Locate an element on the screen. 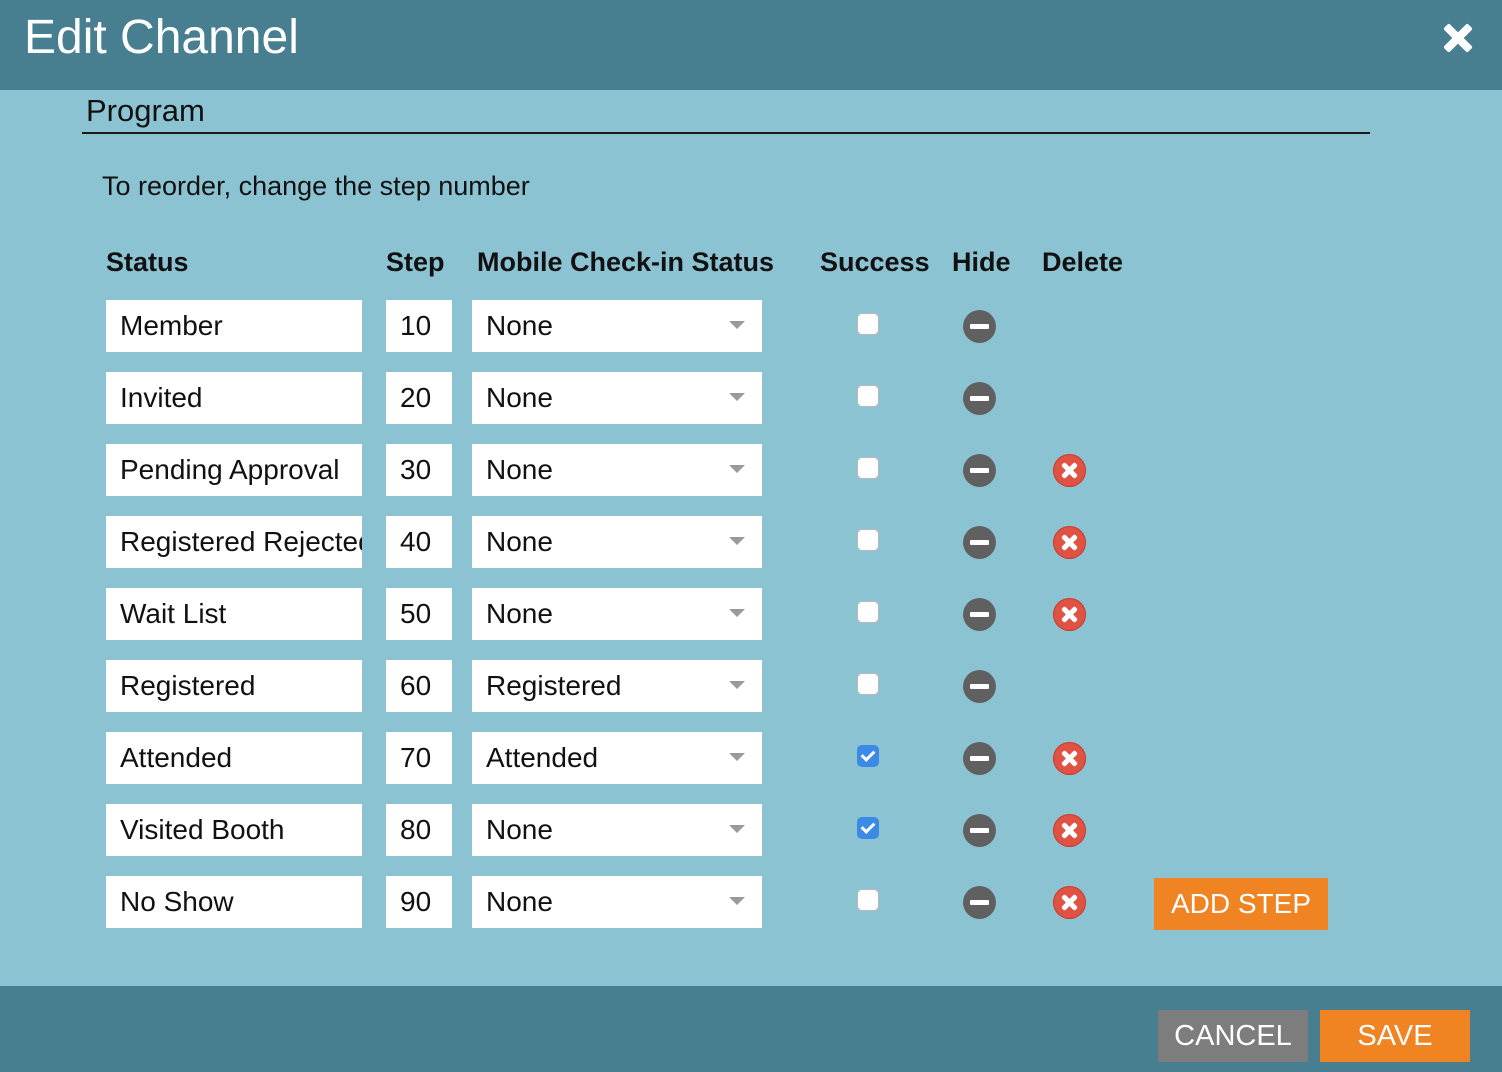 The height and width of the screenshot is (1072, 1502). column-header-delete: Delete is located at coordinates (1083, 262).